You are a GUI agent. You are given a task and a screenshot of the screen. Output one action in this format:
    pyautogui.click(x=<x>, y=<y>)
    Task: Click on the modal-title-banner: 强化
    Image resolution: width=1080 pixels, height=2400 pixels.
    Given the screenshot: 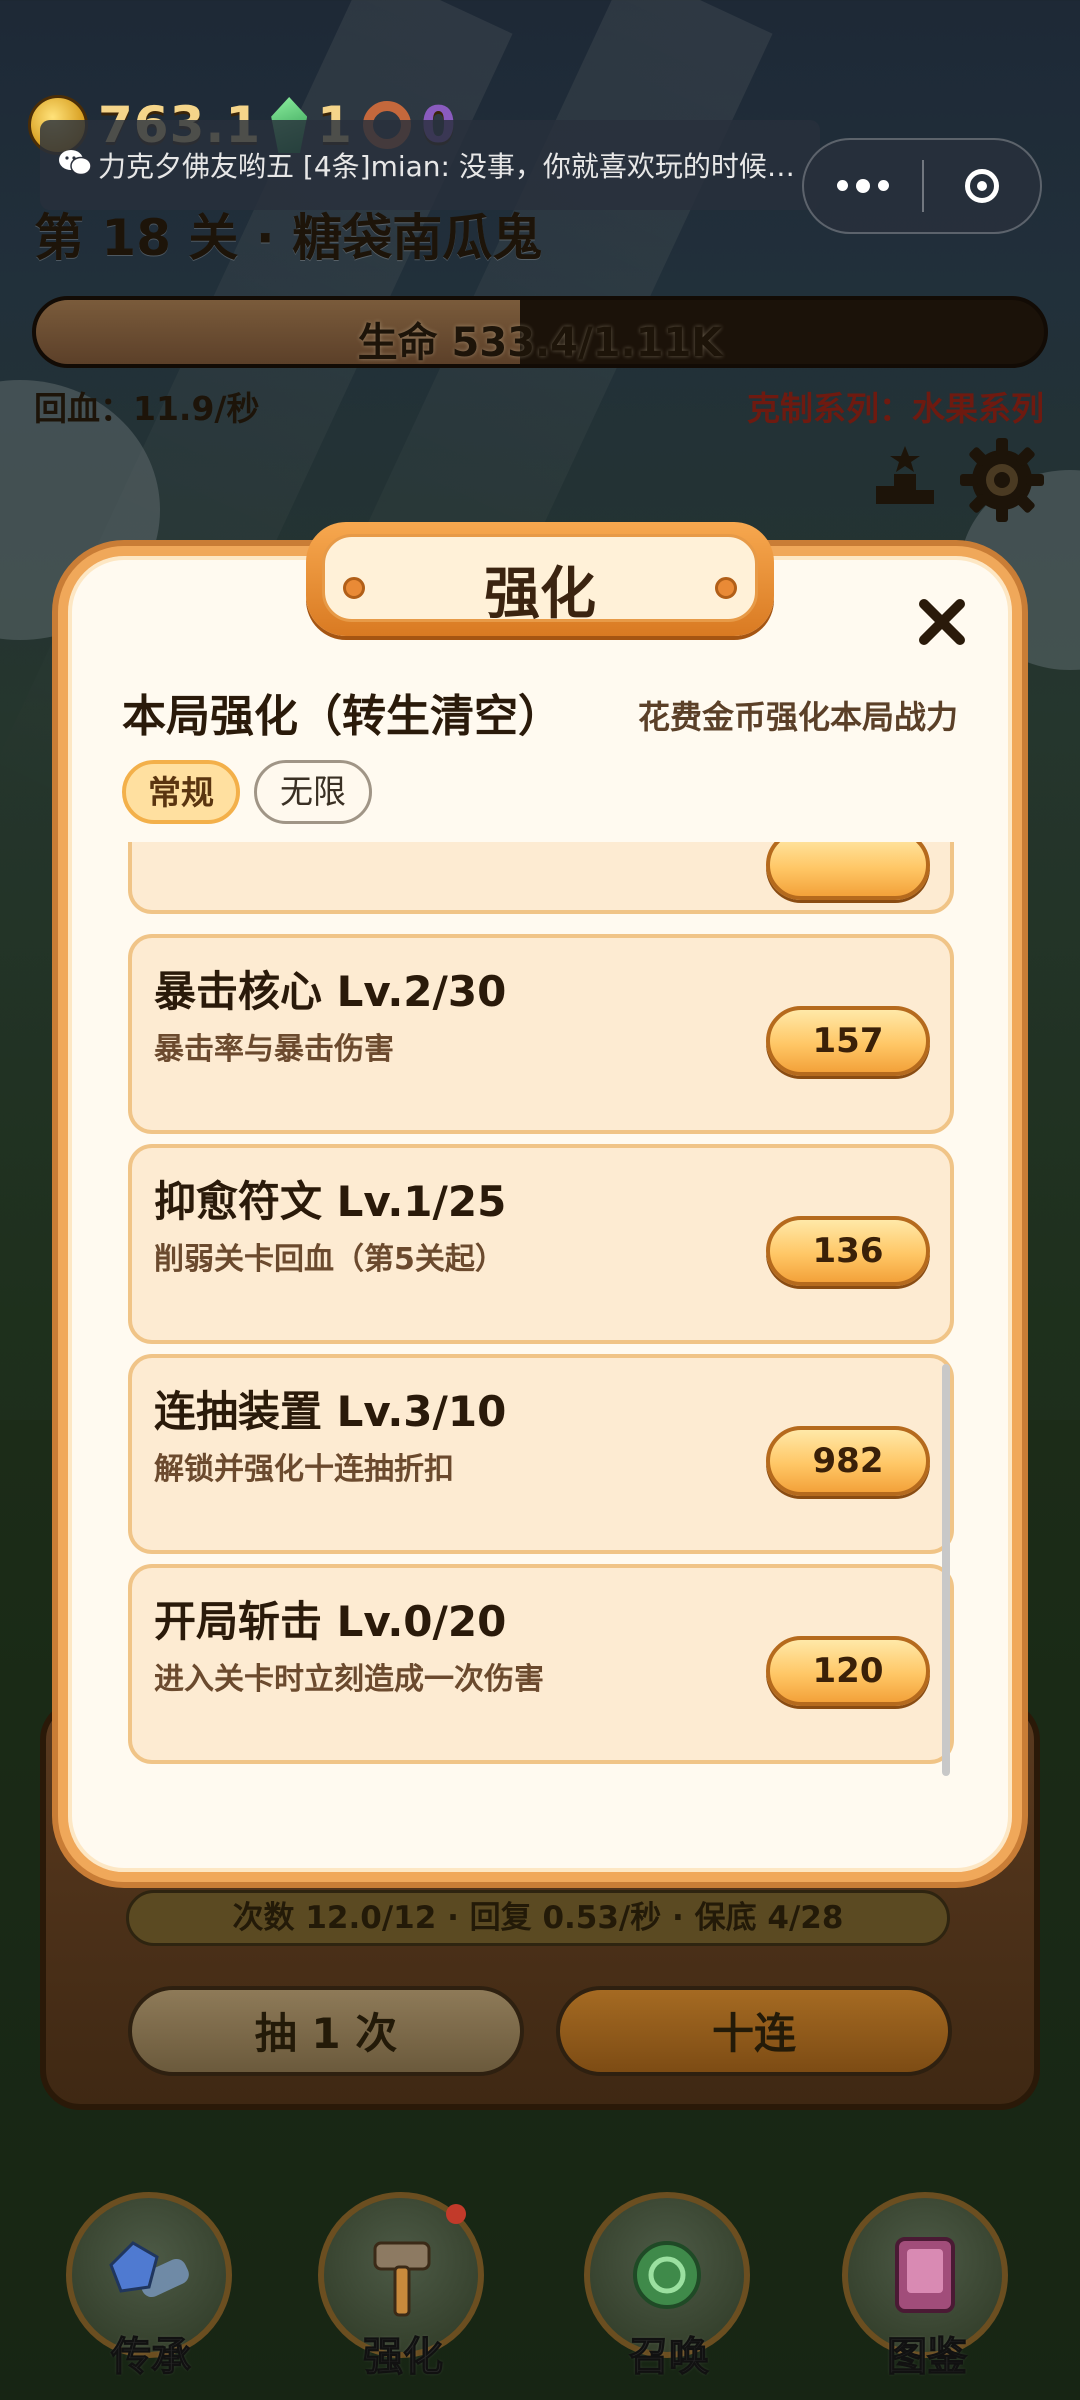 What is the action you would take?
    pyautogui.click(x=540, y=579)
    